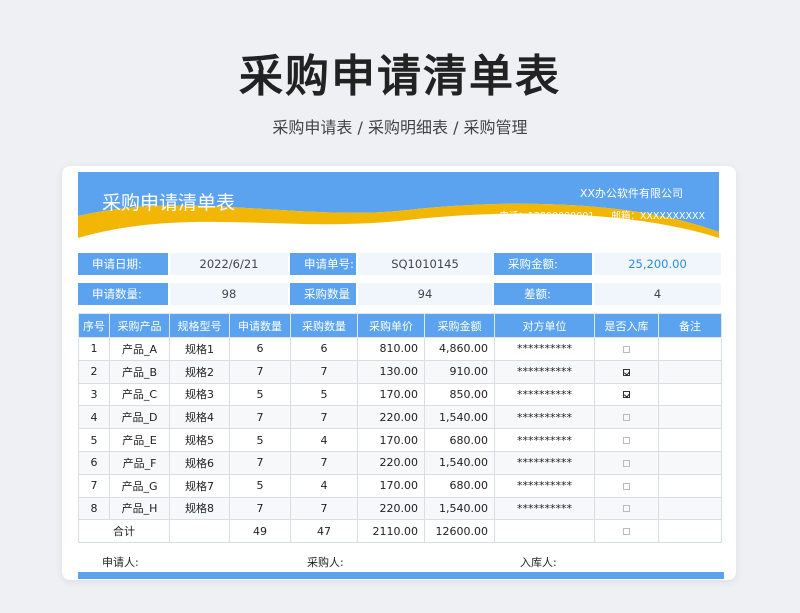 This screenshot has width=800, height=613. What do you see at coordinates (199, 371) in the screenshot?
I see `cell-spec: 规格2` at bounding box center [199, 371].